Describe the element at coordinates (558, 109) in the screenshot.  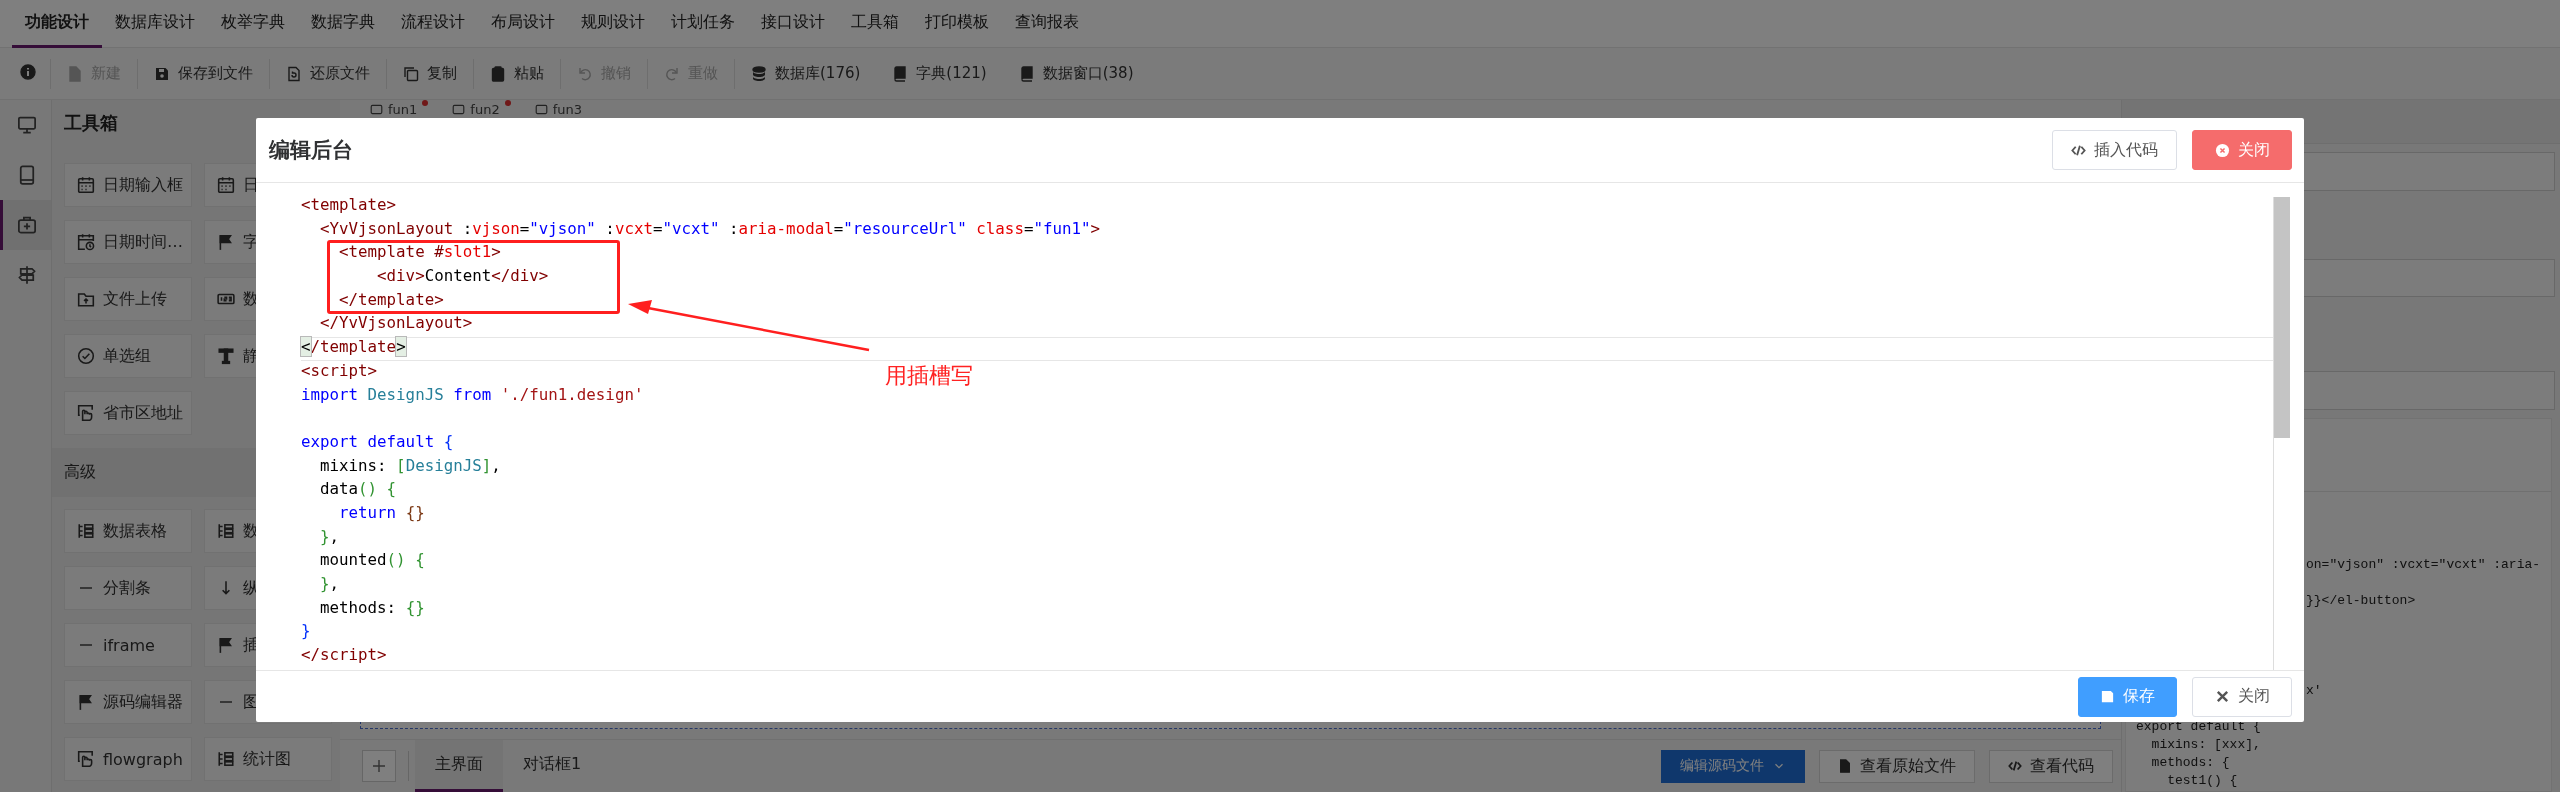
I see `editor-tab: fun3` at that location.